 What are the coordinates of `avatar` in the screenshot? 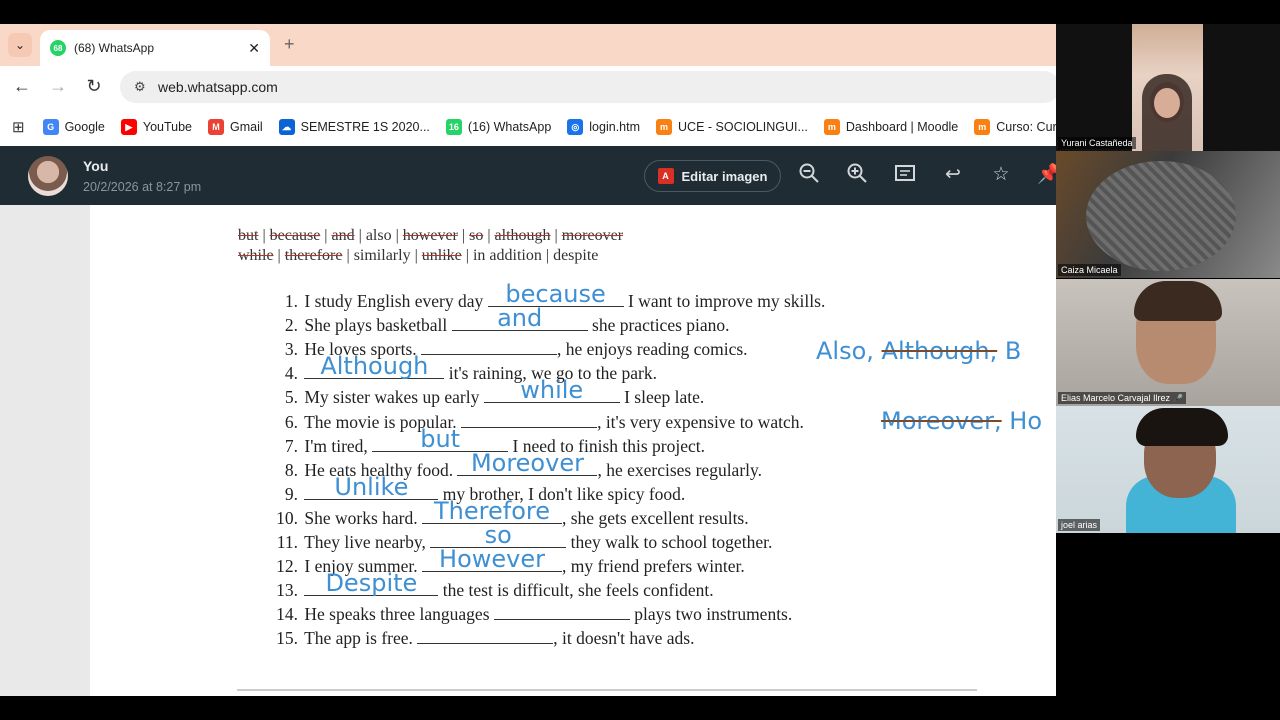 It's located at (48, 176).